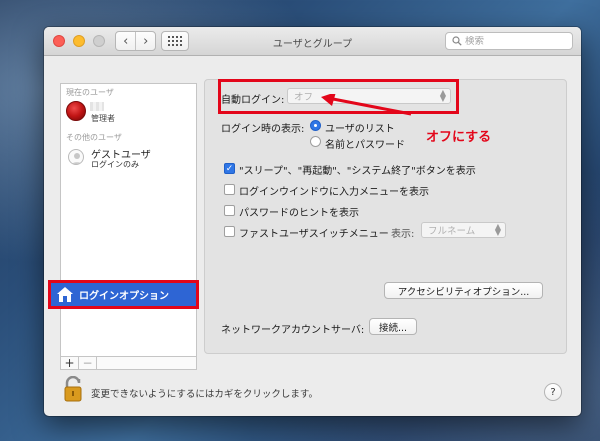 Image resolution: width=600 pixels, height=441 pixels. Describe the element at coordinates (128, 220) in the screenshot. I see `user-list-sidebar: 現在のユーザ 管理者 その他のユーザ ゲストユーザ ログインのみ` at that location.